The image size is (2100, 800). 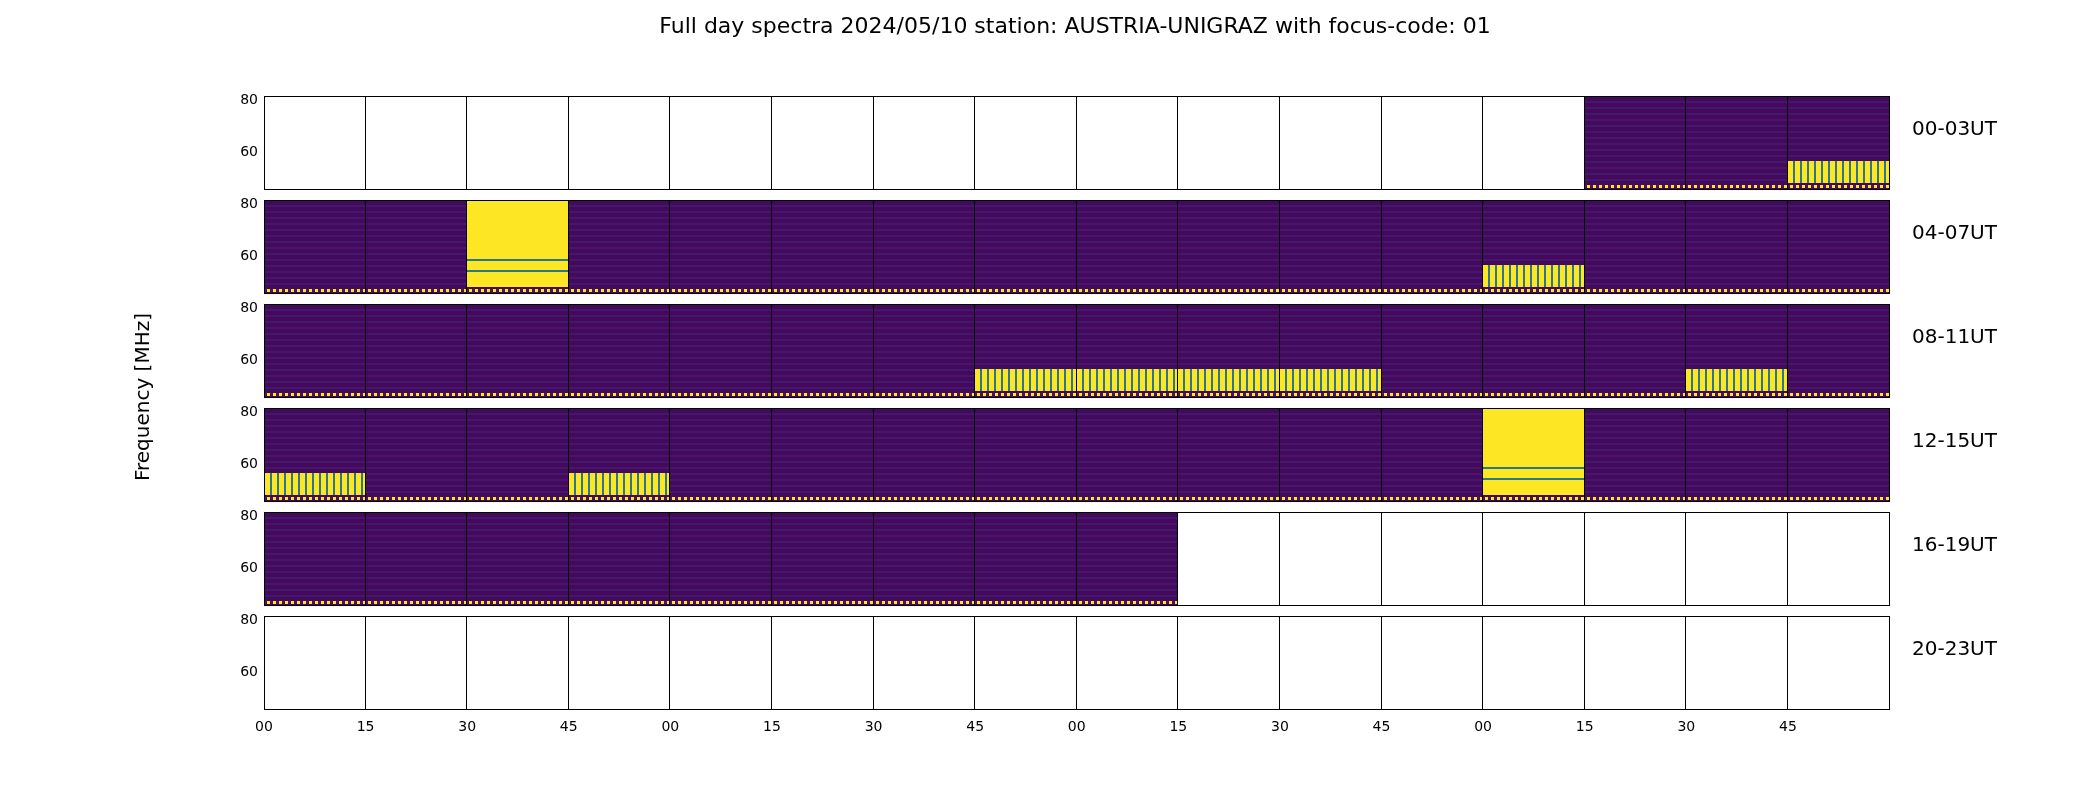 I want to click on row-time-label: 12-15UT, so click(x=1954, y=440).